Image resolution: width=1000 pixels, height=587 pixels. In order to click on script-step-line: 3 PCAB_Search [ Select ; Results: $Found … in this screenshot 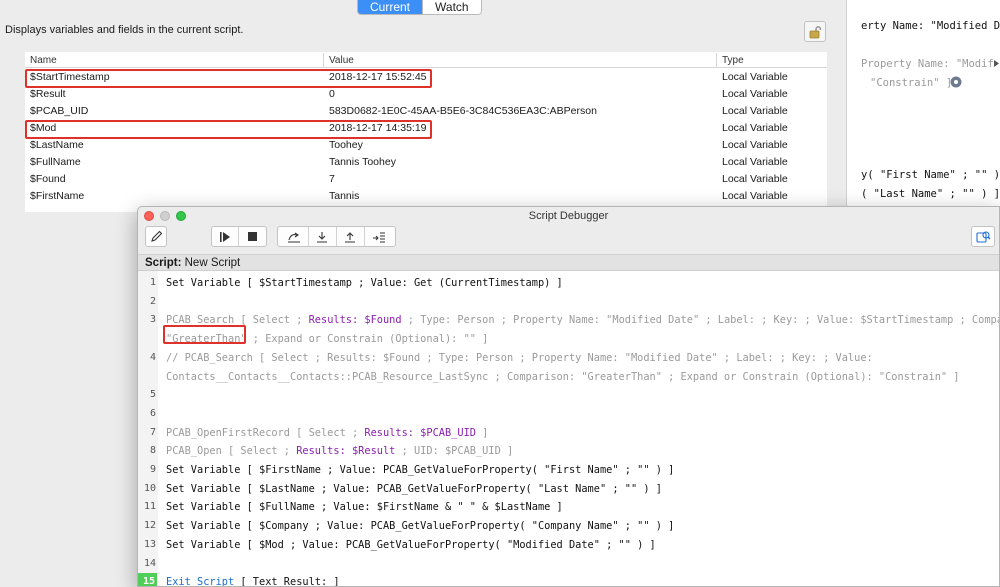, I will do `click(568, 320)`.